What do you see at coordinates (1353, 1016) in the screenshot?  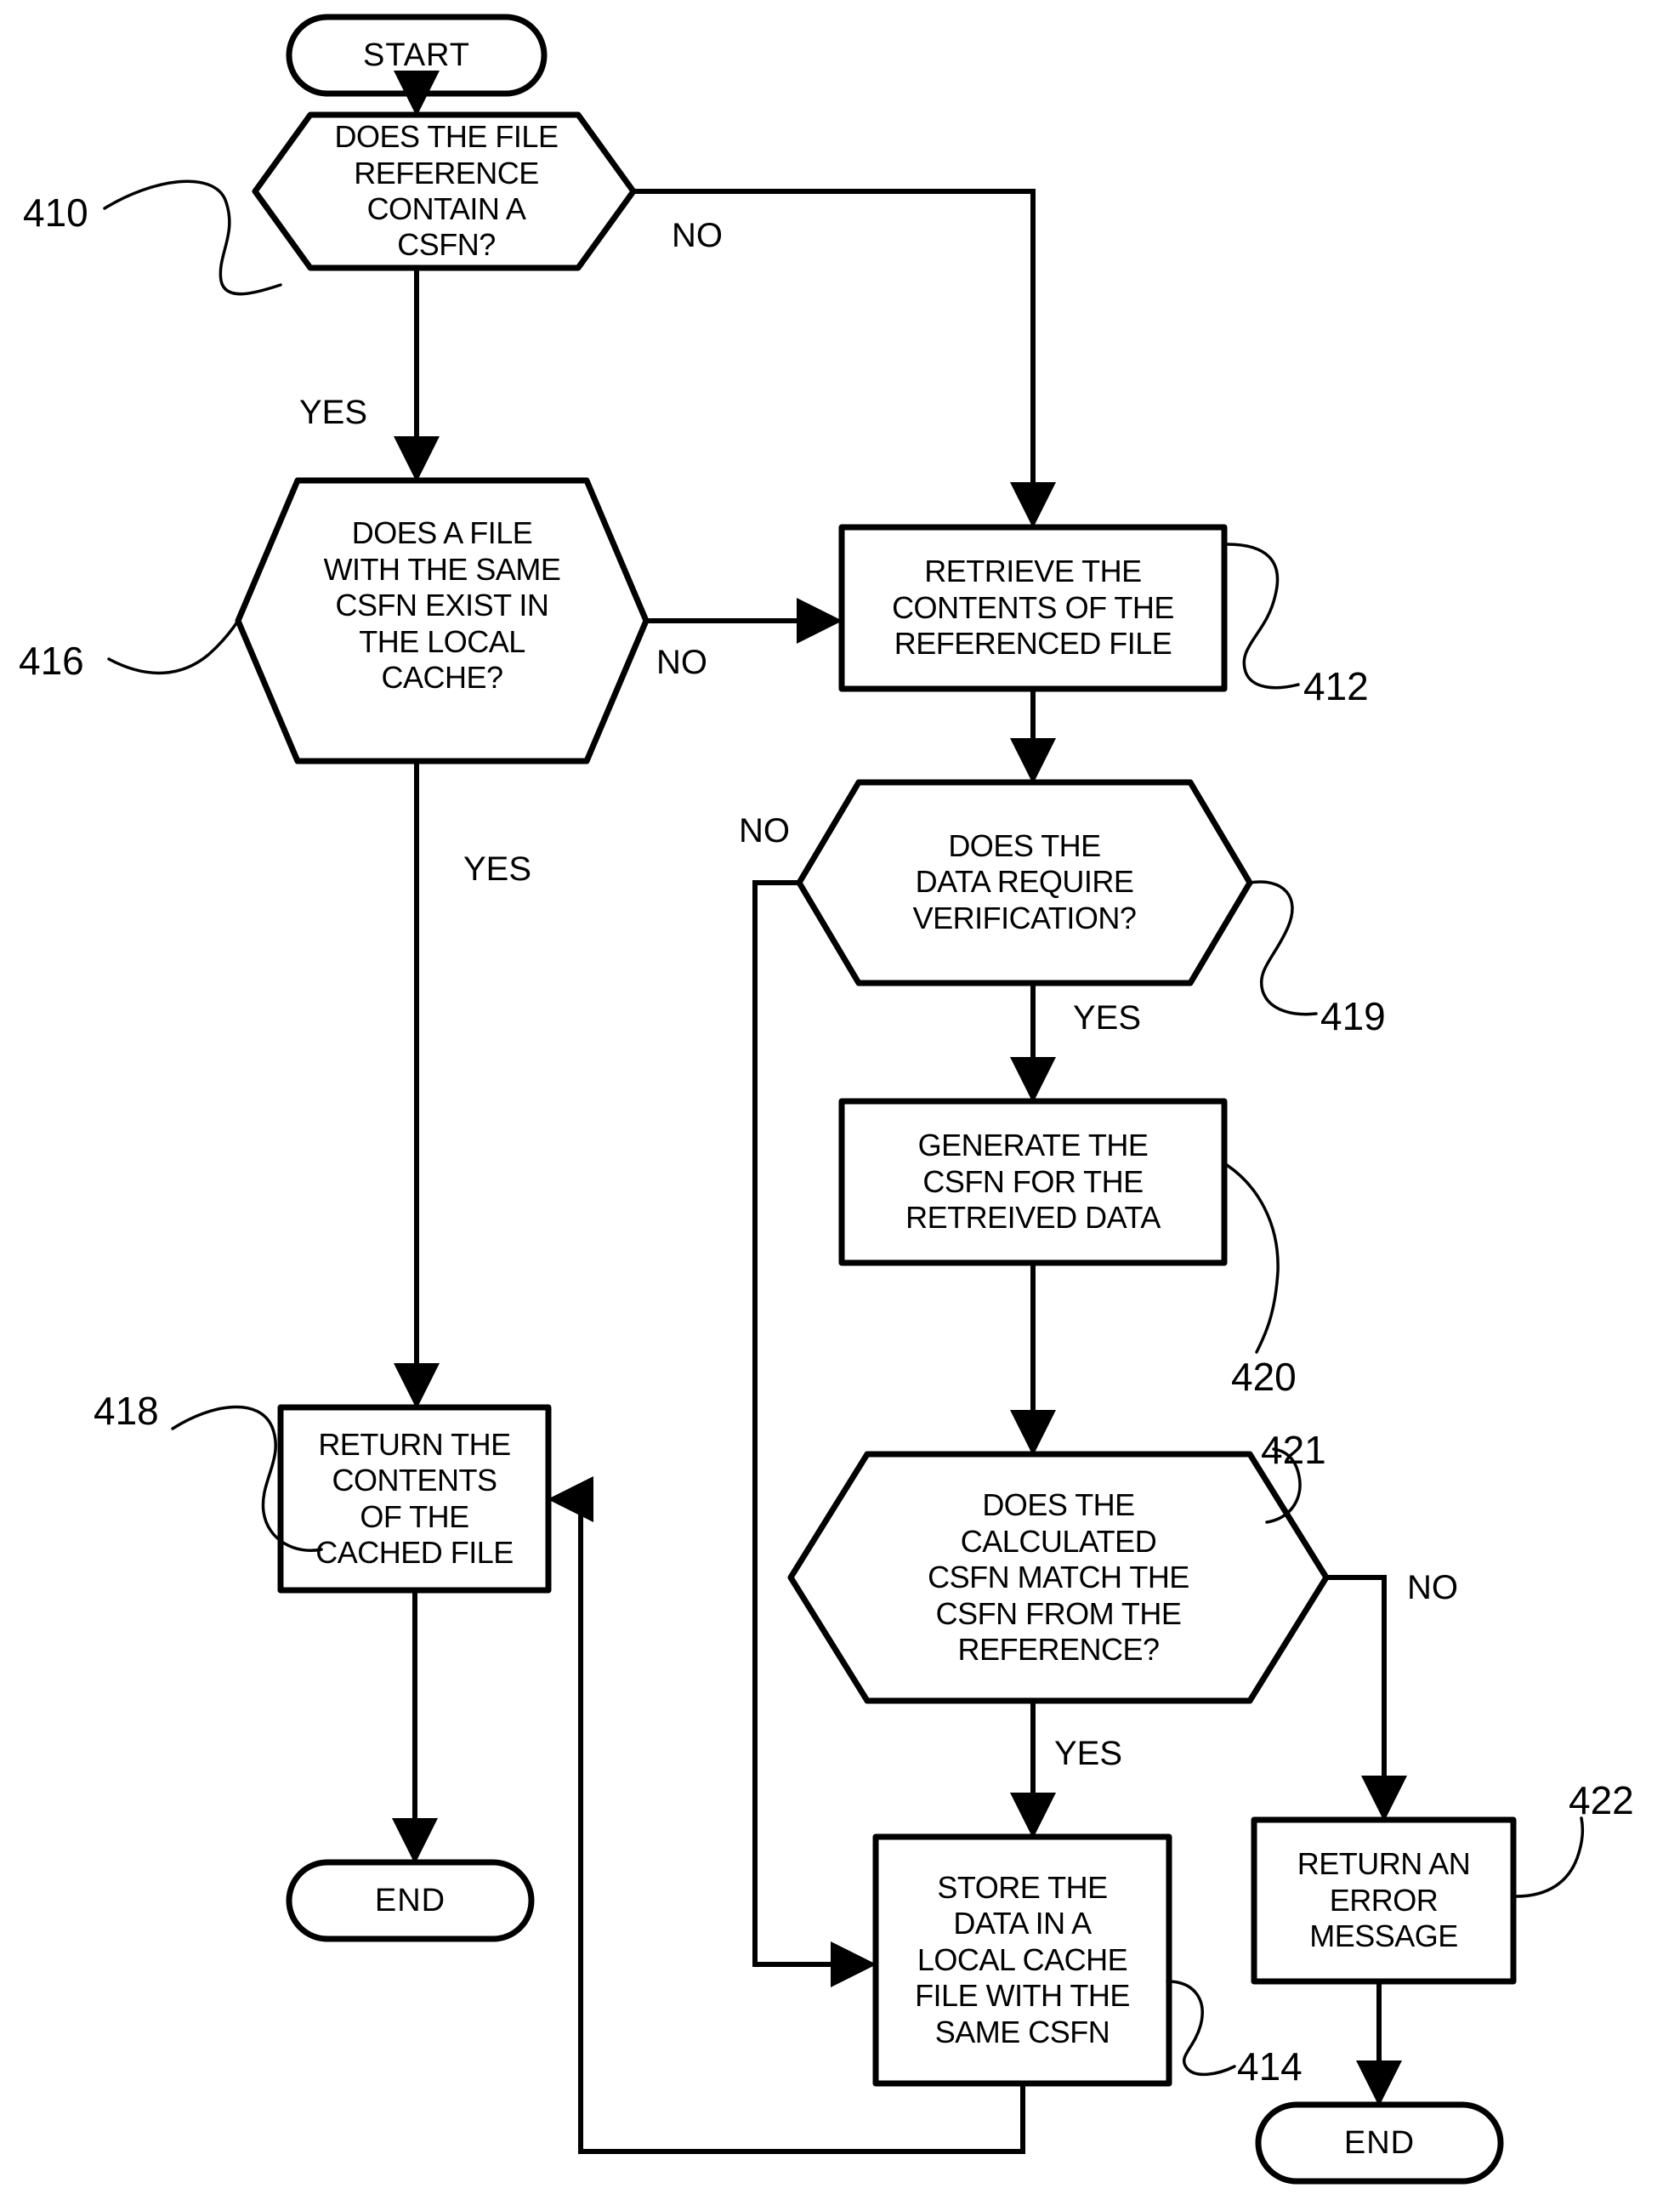 I see `ref-numeral-419: 419` at bounding box center [1353, 1016].